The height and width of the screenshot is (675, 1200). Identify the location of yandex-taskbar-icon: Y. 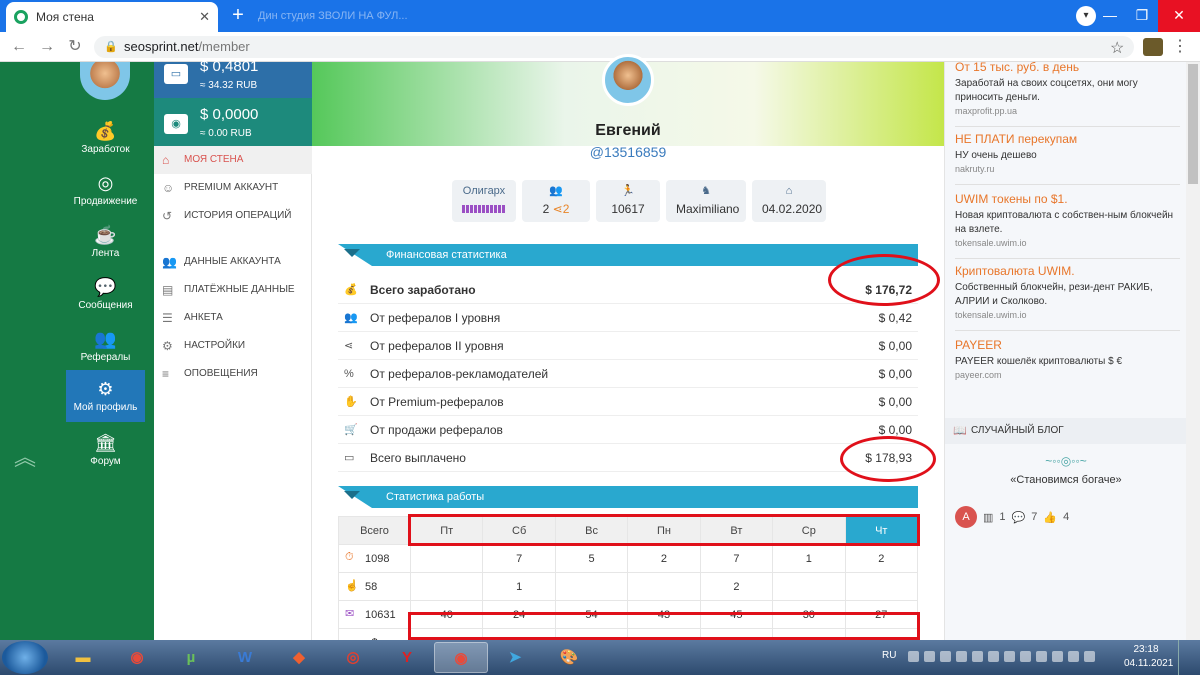
(407, 657).